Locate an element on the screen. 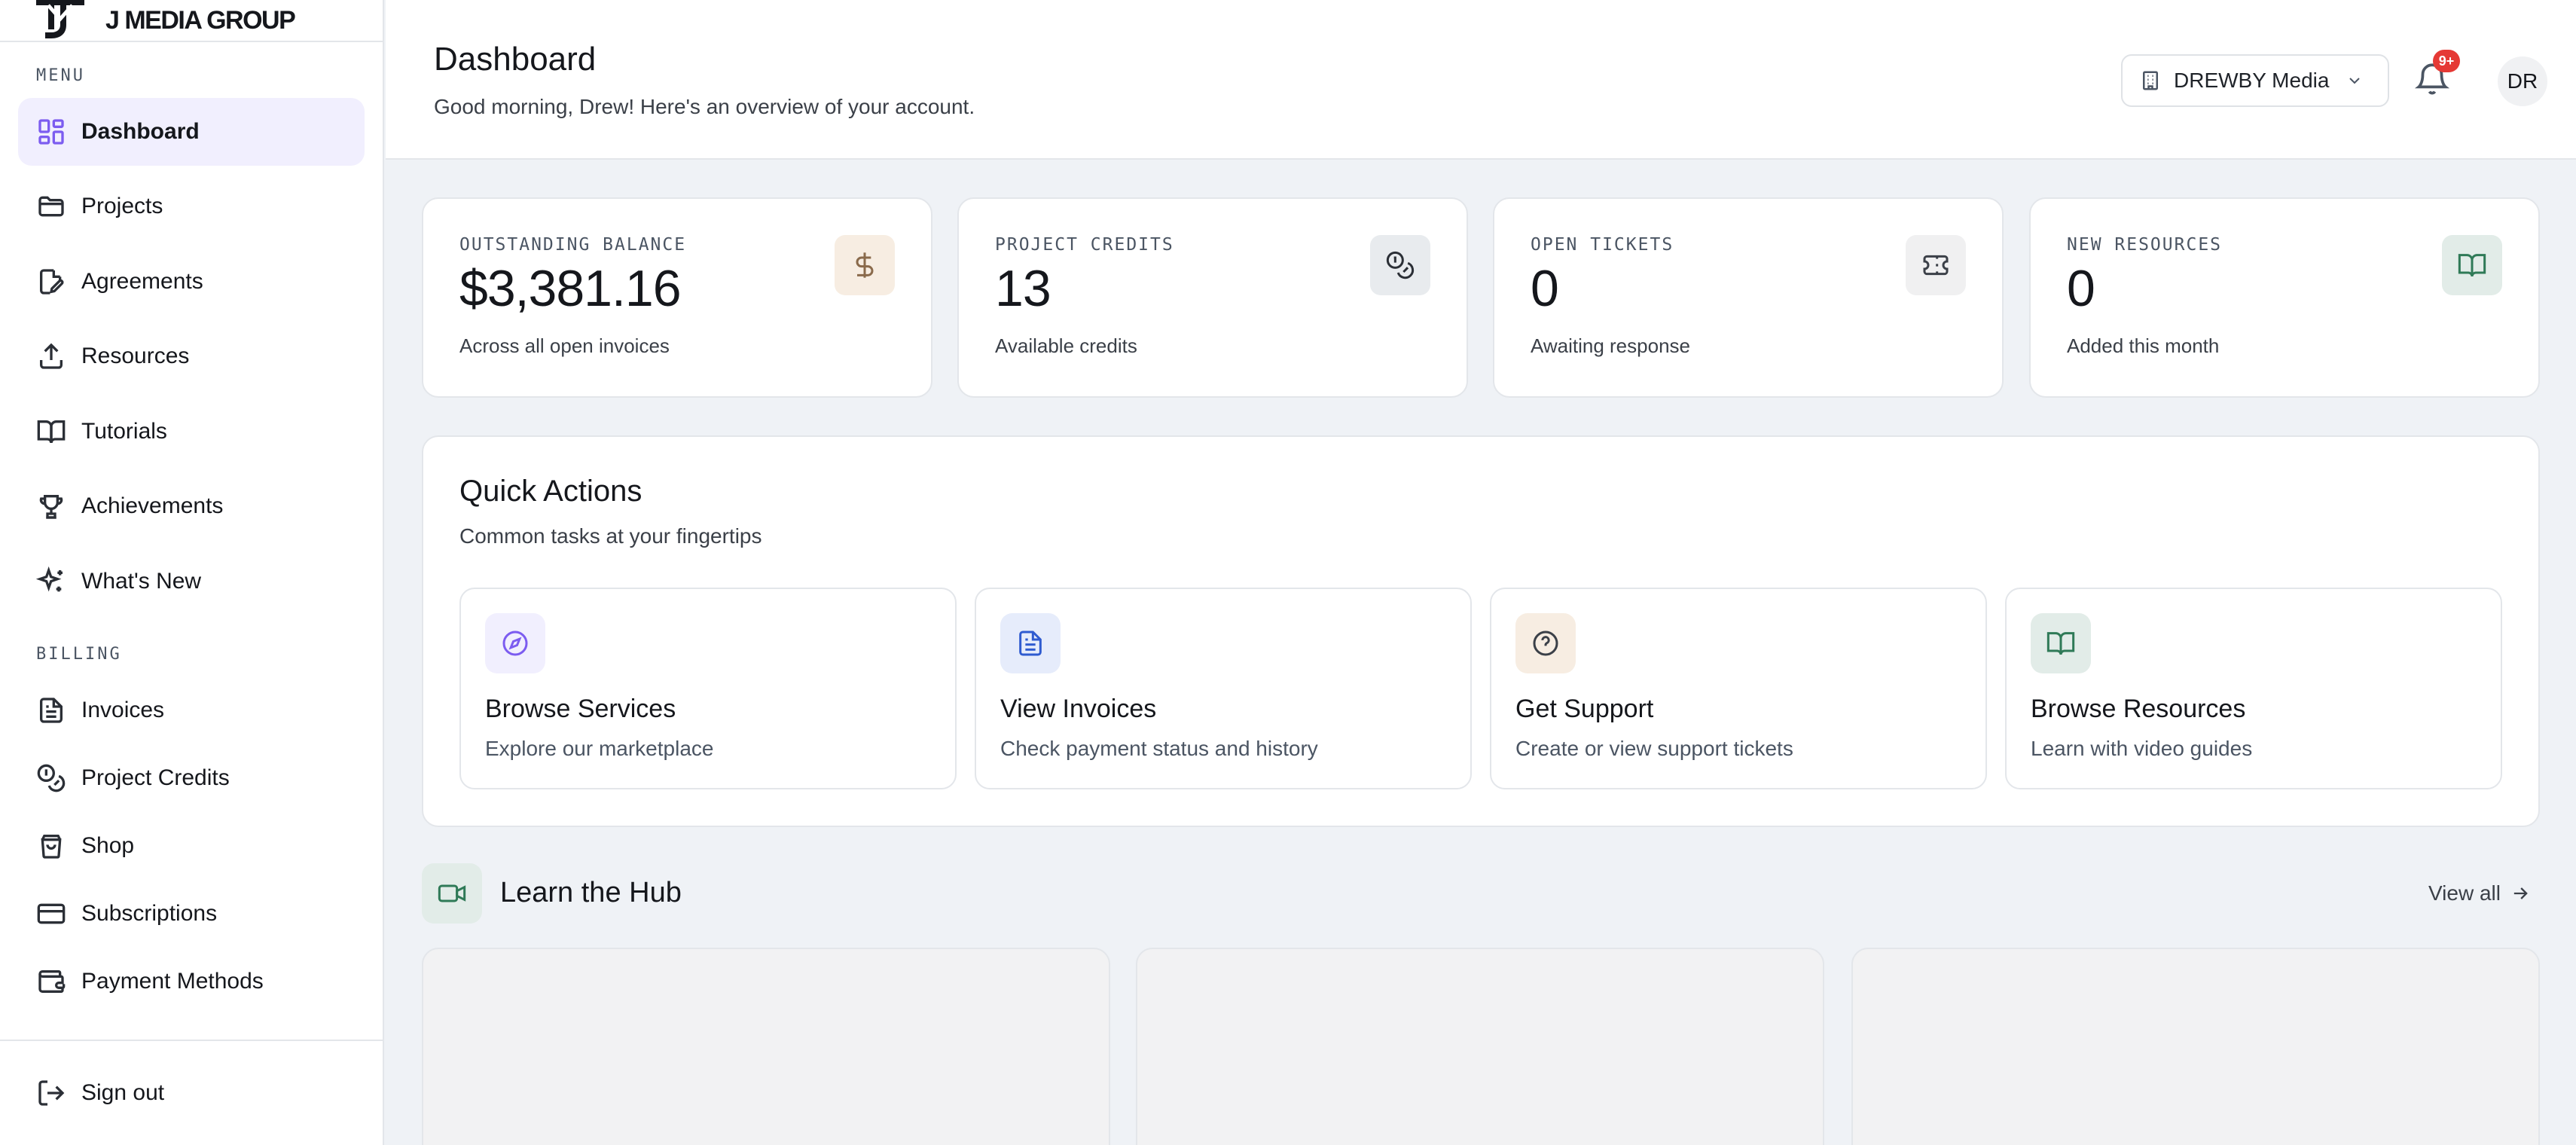  sidebar-item-achievements: Achievements is located at coordinates (192, 506).